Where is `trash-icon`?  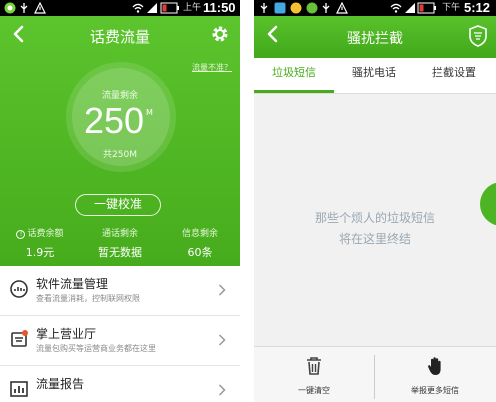
trash-icon is located at coordinates (314, 366).